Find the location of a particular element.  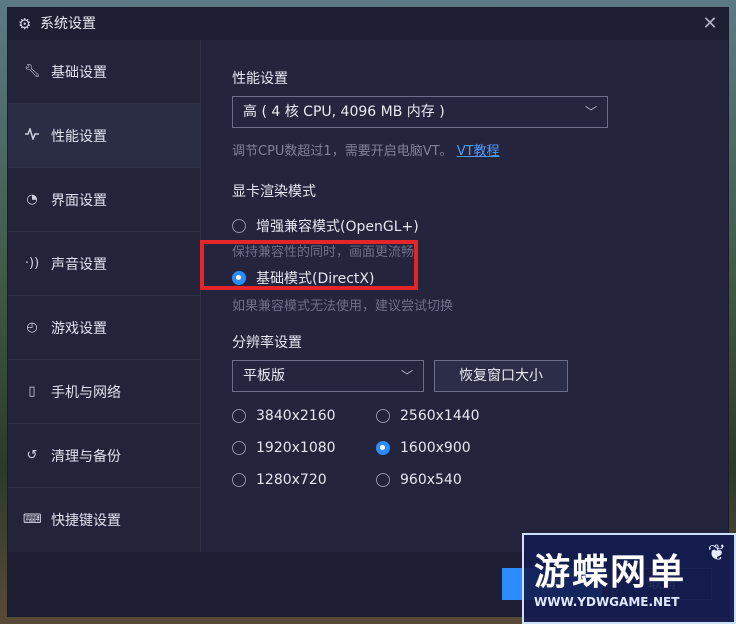

sidebar-item-label: 游戏设置 is located at coordinates (79, 328).